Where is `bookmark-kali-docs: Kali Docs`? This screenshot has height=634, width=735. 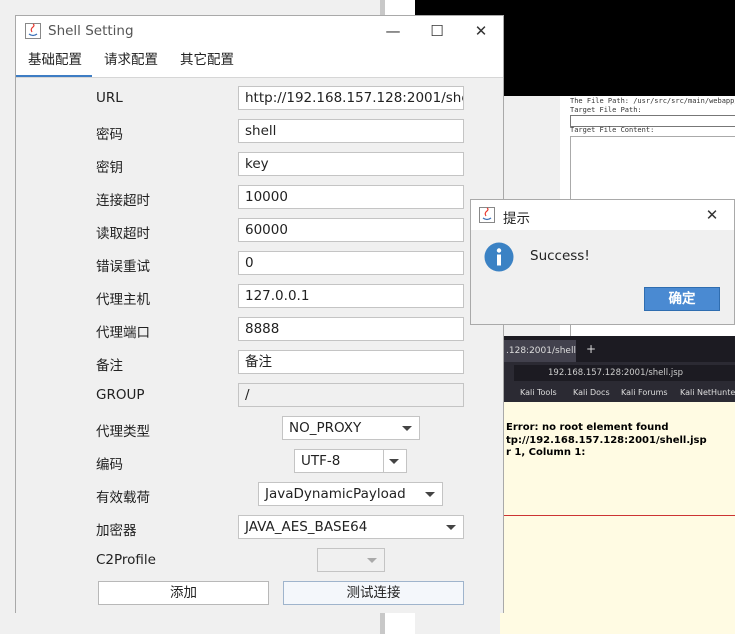
bookmark-kali-docs: Kali Docs is located at coordinates (591, 393).